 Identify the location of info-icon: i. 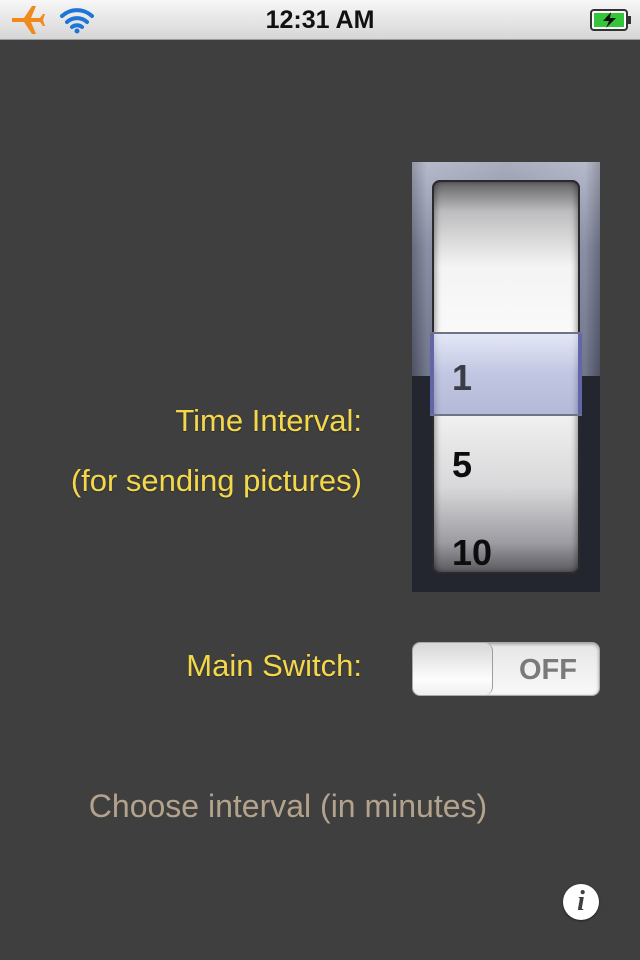
(581, 901).